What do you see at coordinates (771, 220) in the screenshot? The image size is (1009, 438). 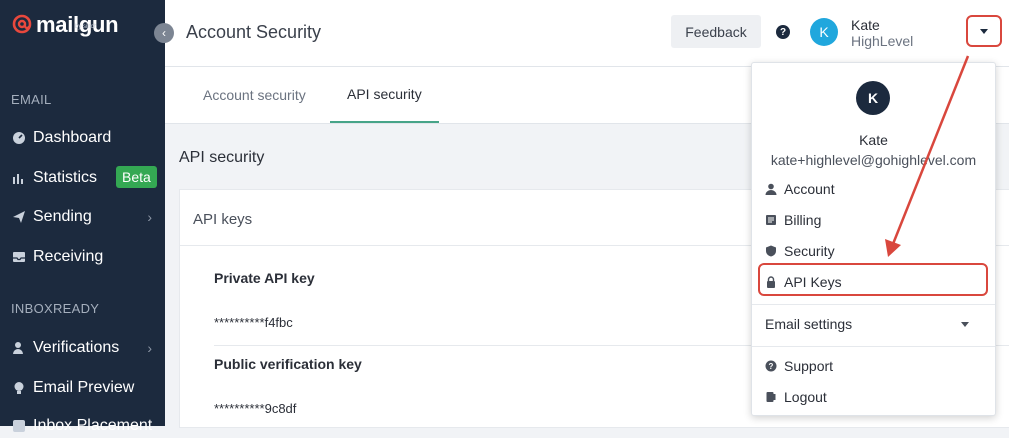 I see `receipt-icon` at bounding box center [771, 220].